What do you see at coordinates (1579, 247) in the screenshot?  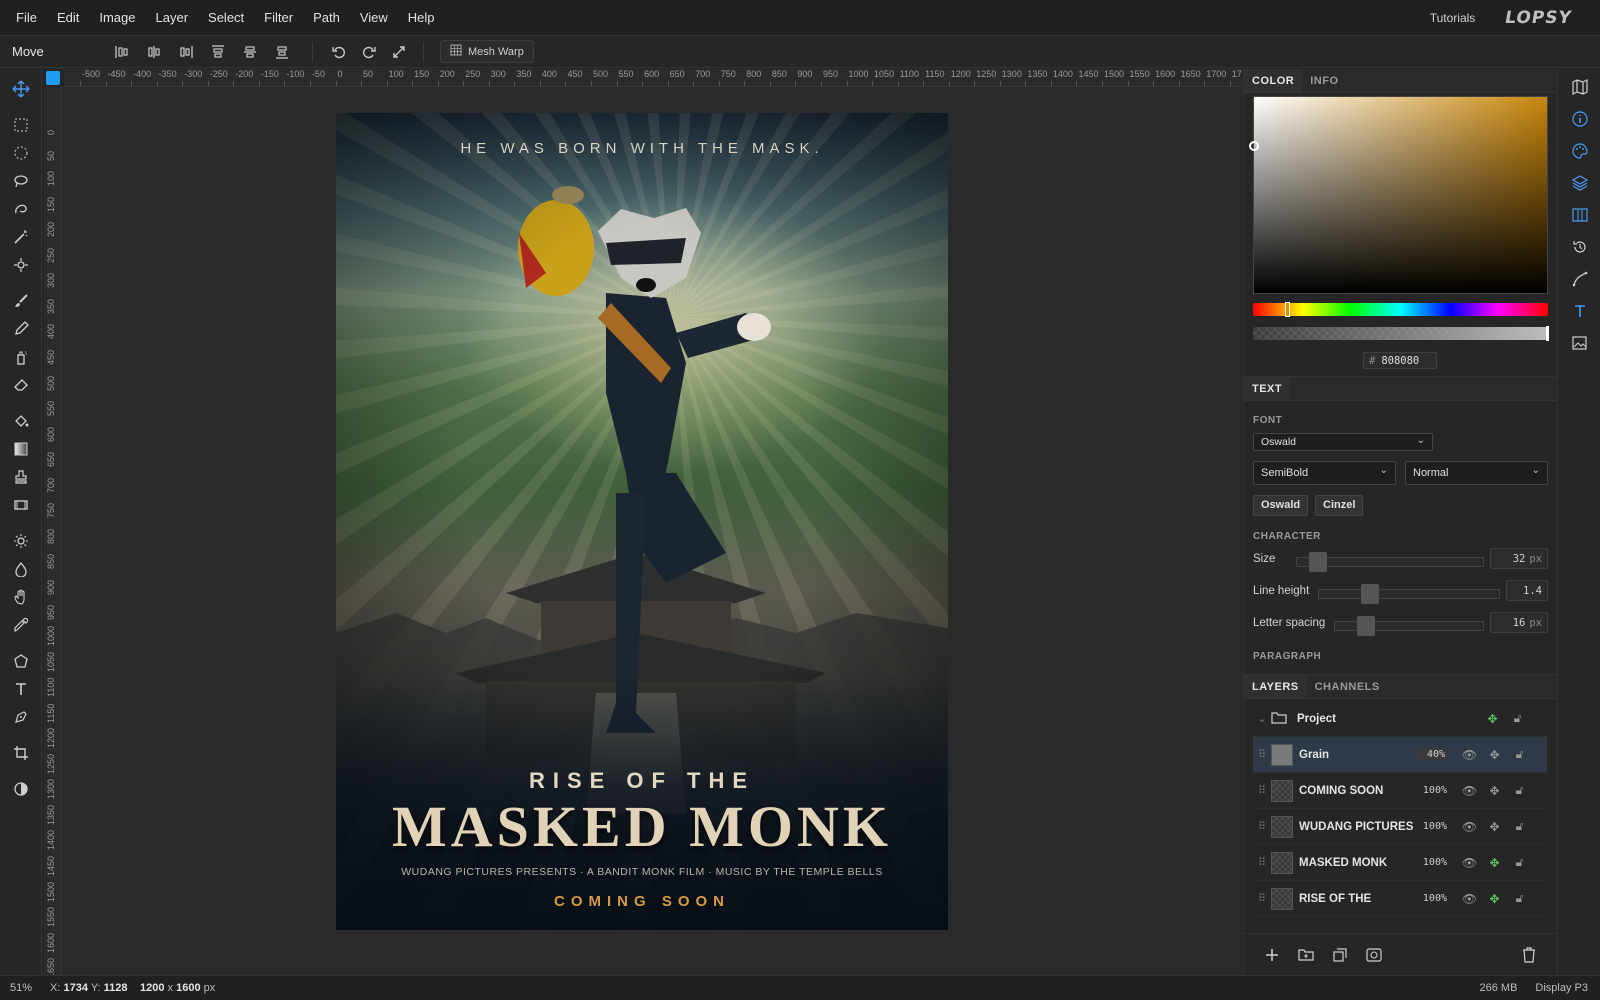 I see `history-icon` at bounding box center [1579, 247].